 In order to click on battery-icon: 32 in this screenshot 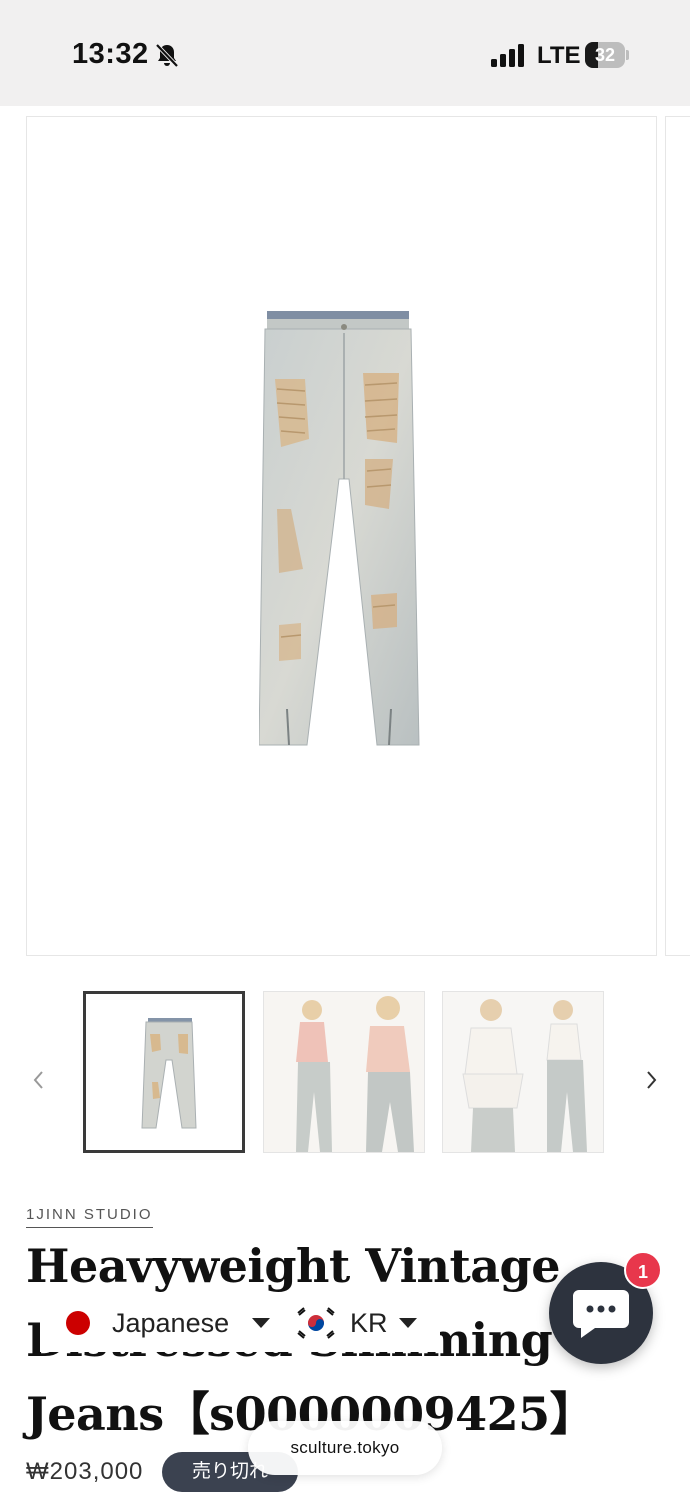, I will do `click(607, 55)`.